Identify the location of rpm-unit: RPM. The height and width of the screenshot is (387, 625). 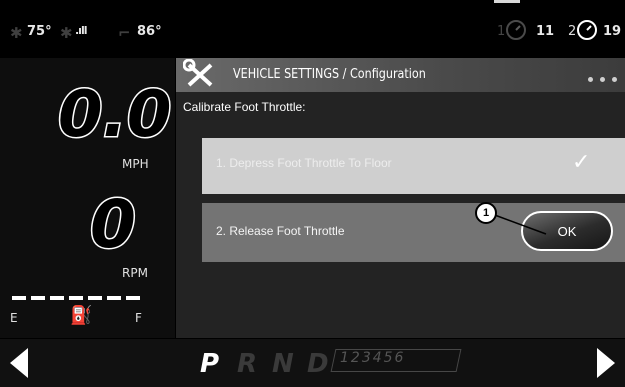
(135, 273).